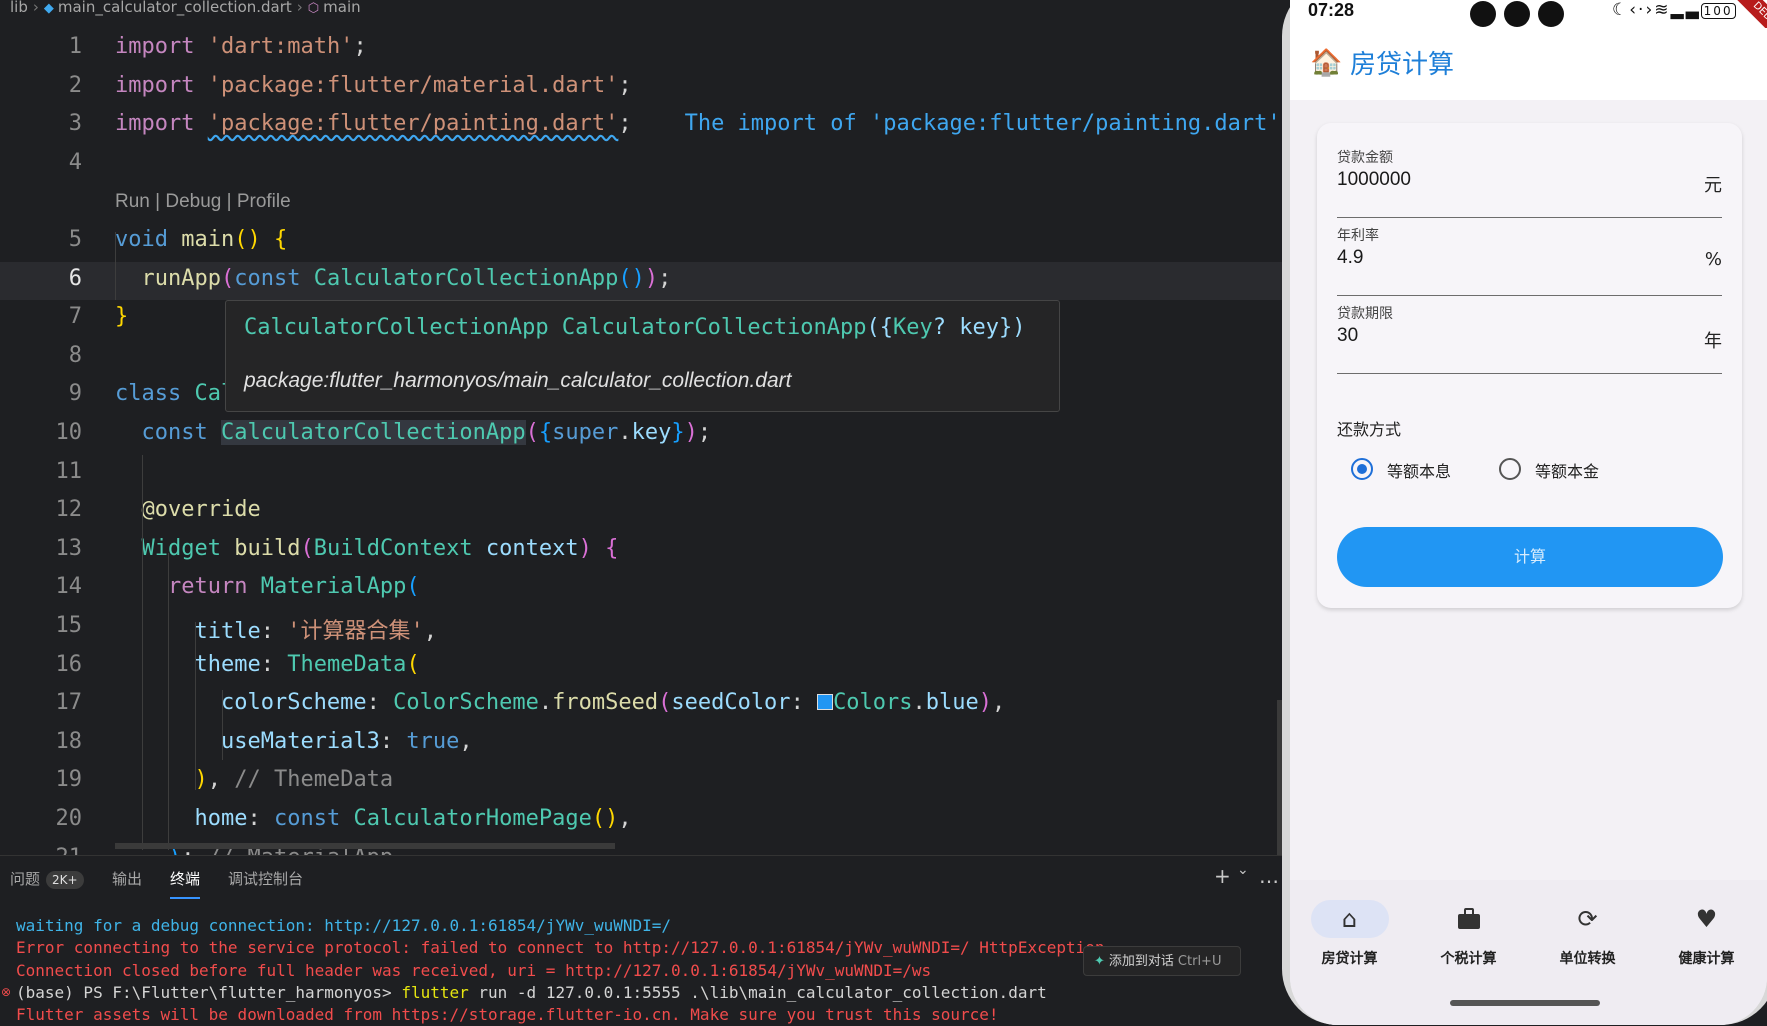  Describe the element at coordinates (201, 239) in the screenshot. I see `code-text: void main() {` at that location.